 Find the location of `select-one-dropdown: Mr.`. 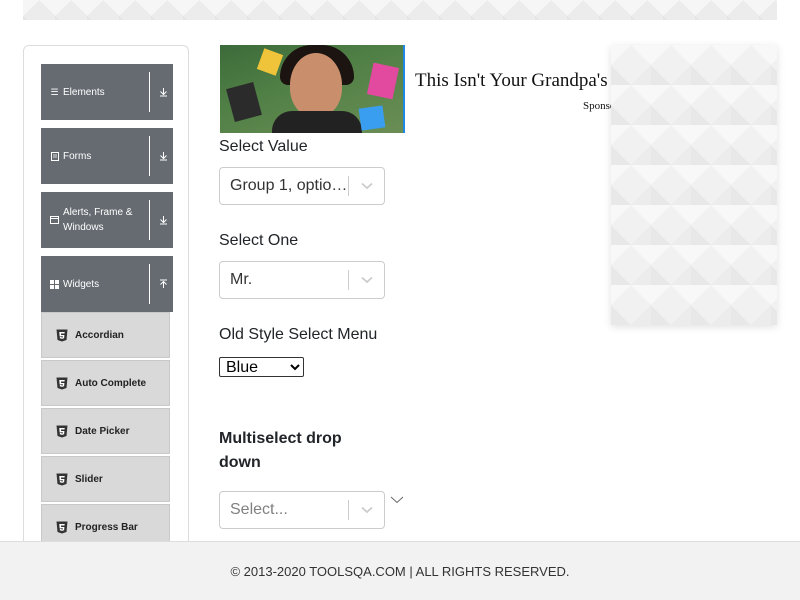

select-one-dropdown: Mr. is located at coordinates (302, 280).